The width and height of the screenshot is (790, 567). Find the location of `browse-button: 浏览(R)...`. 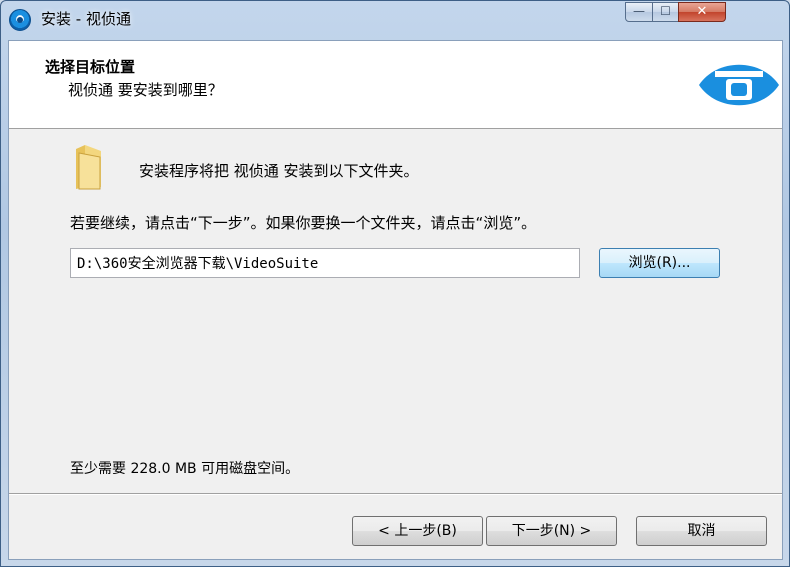

browse-button: 浏览(R)... is located at coordinates (659, 263).